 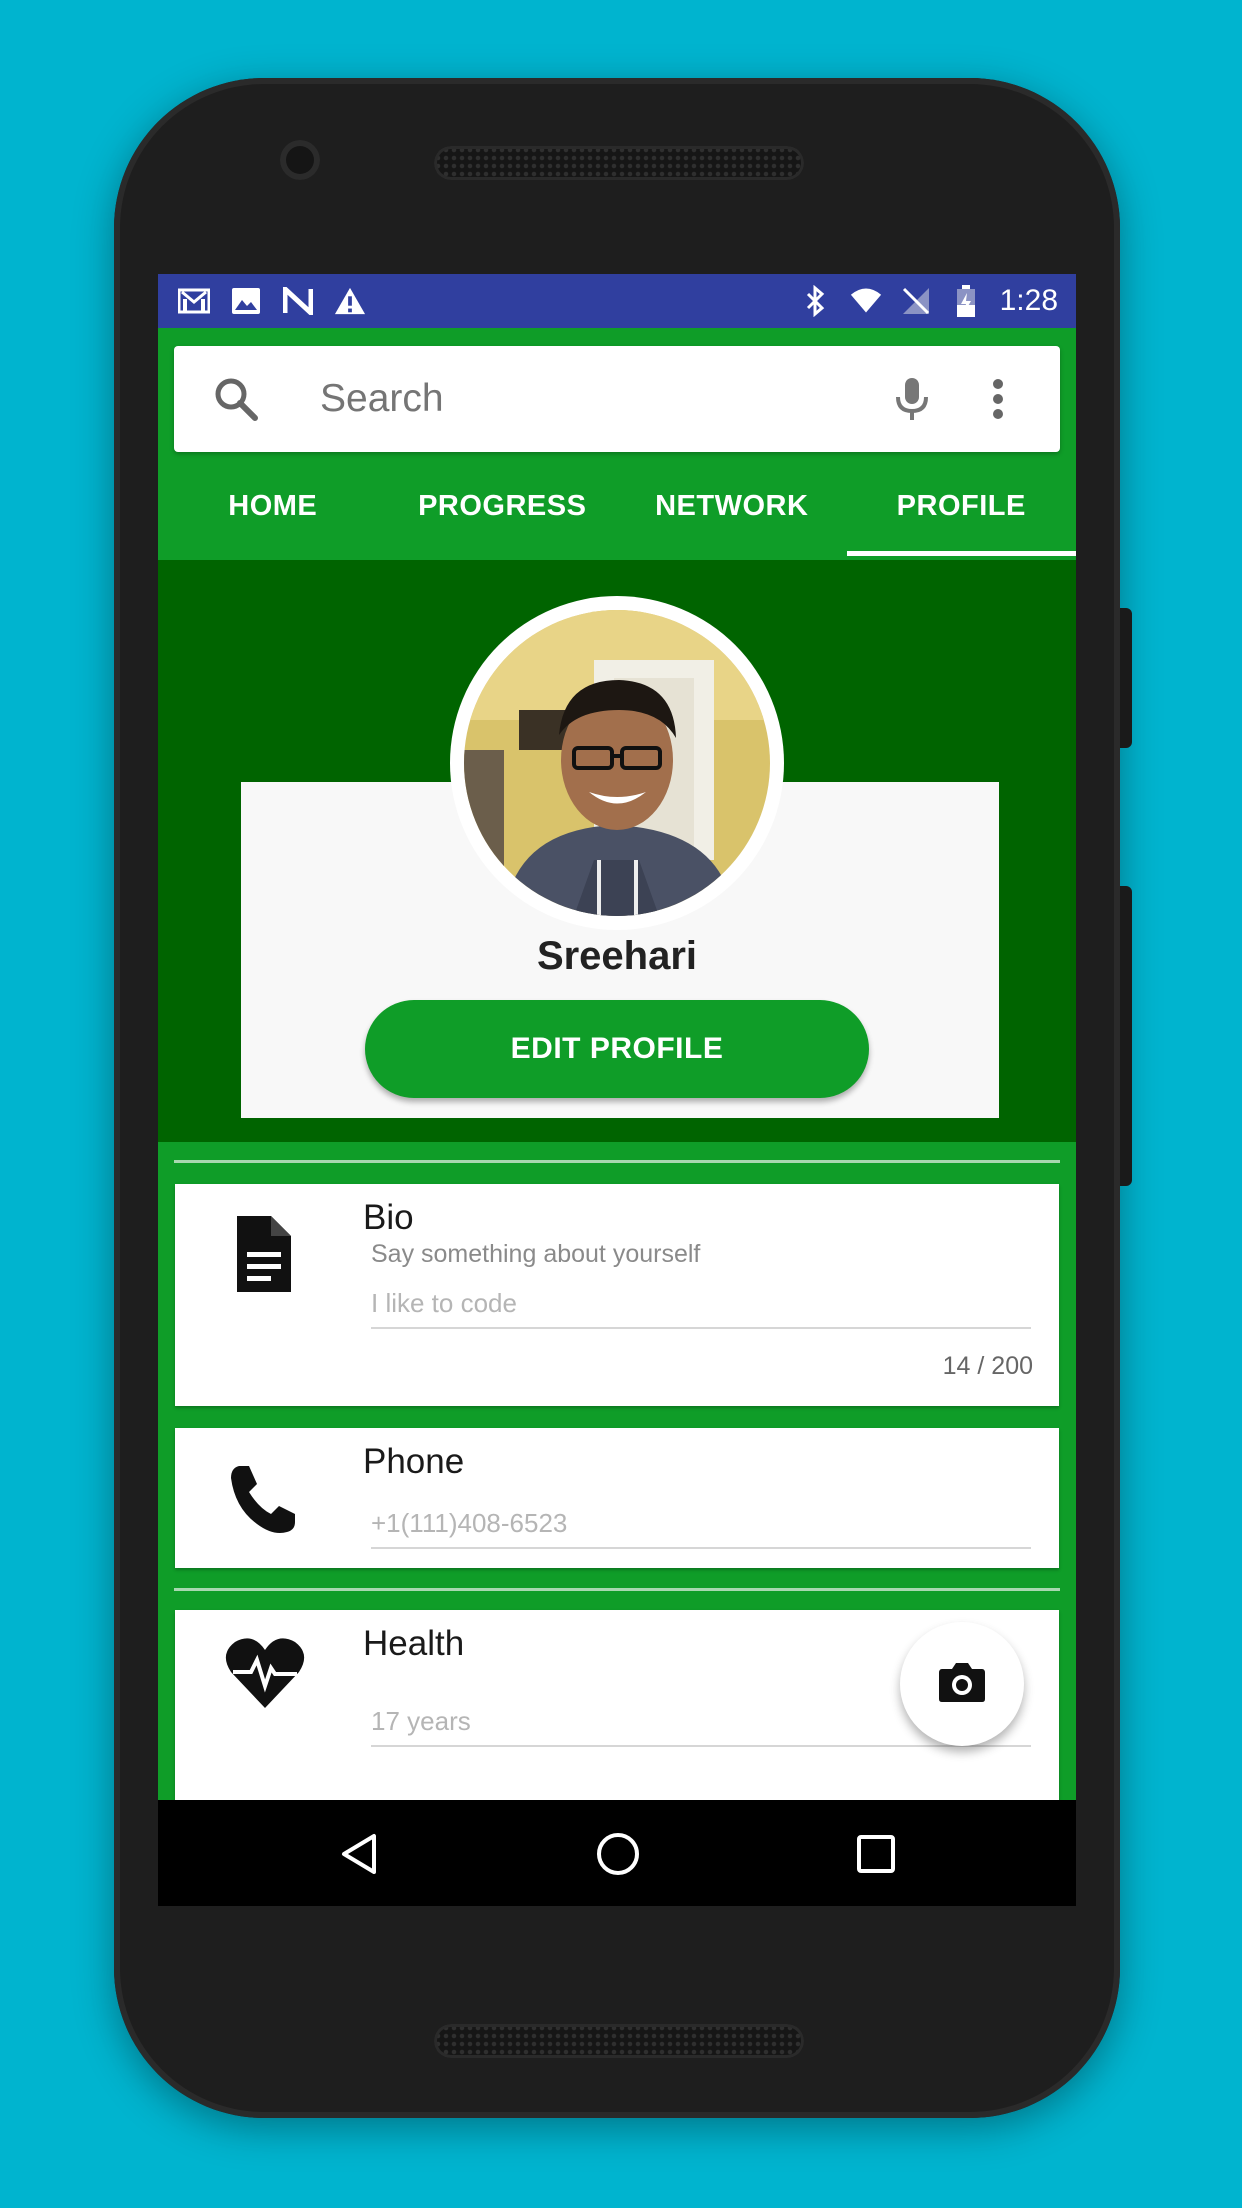 I want to click on more-options-icon, so click(x=998, y=399).